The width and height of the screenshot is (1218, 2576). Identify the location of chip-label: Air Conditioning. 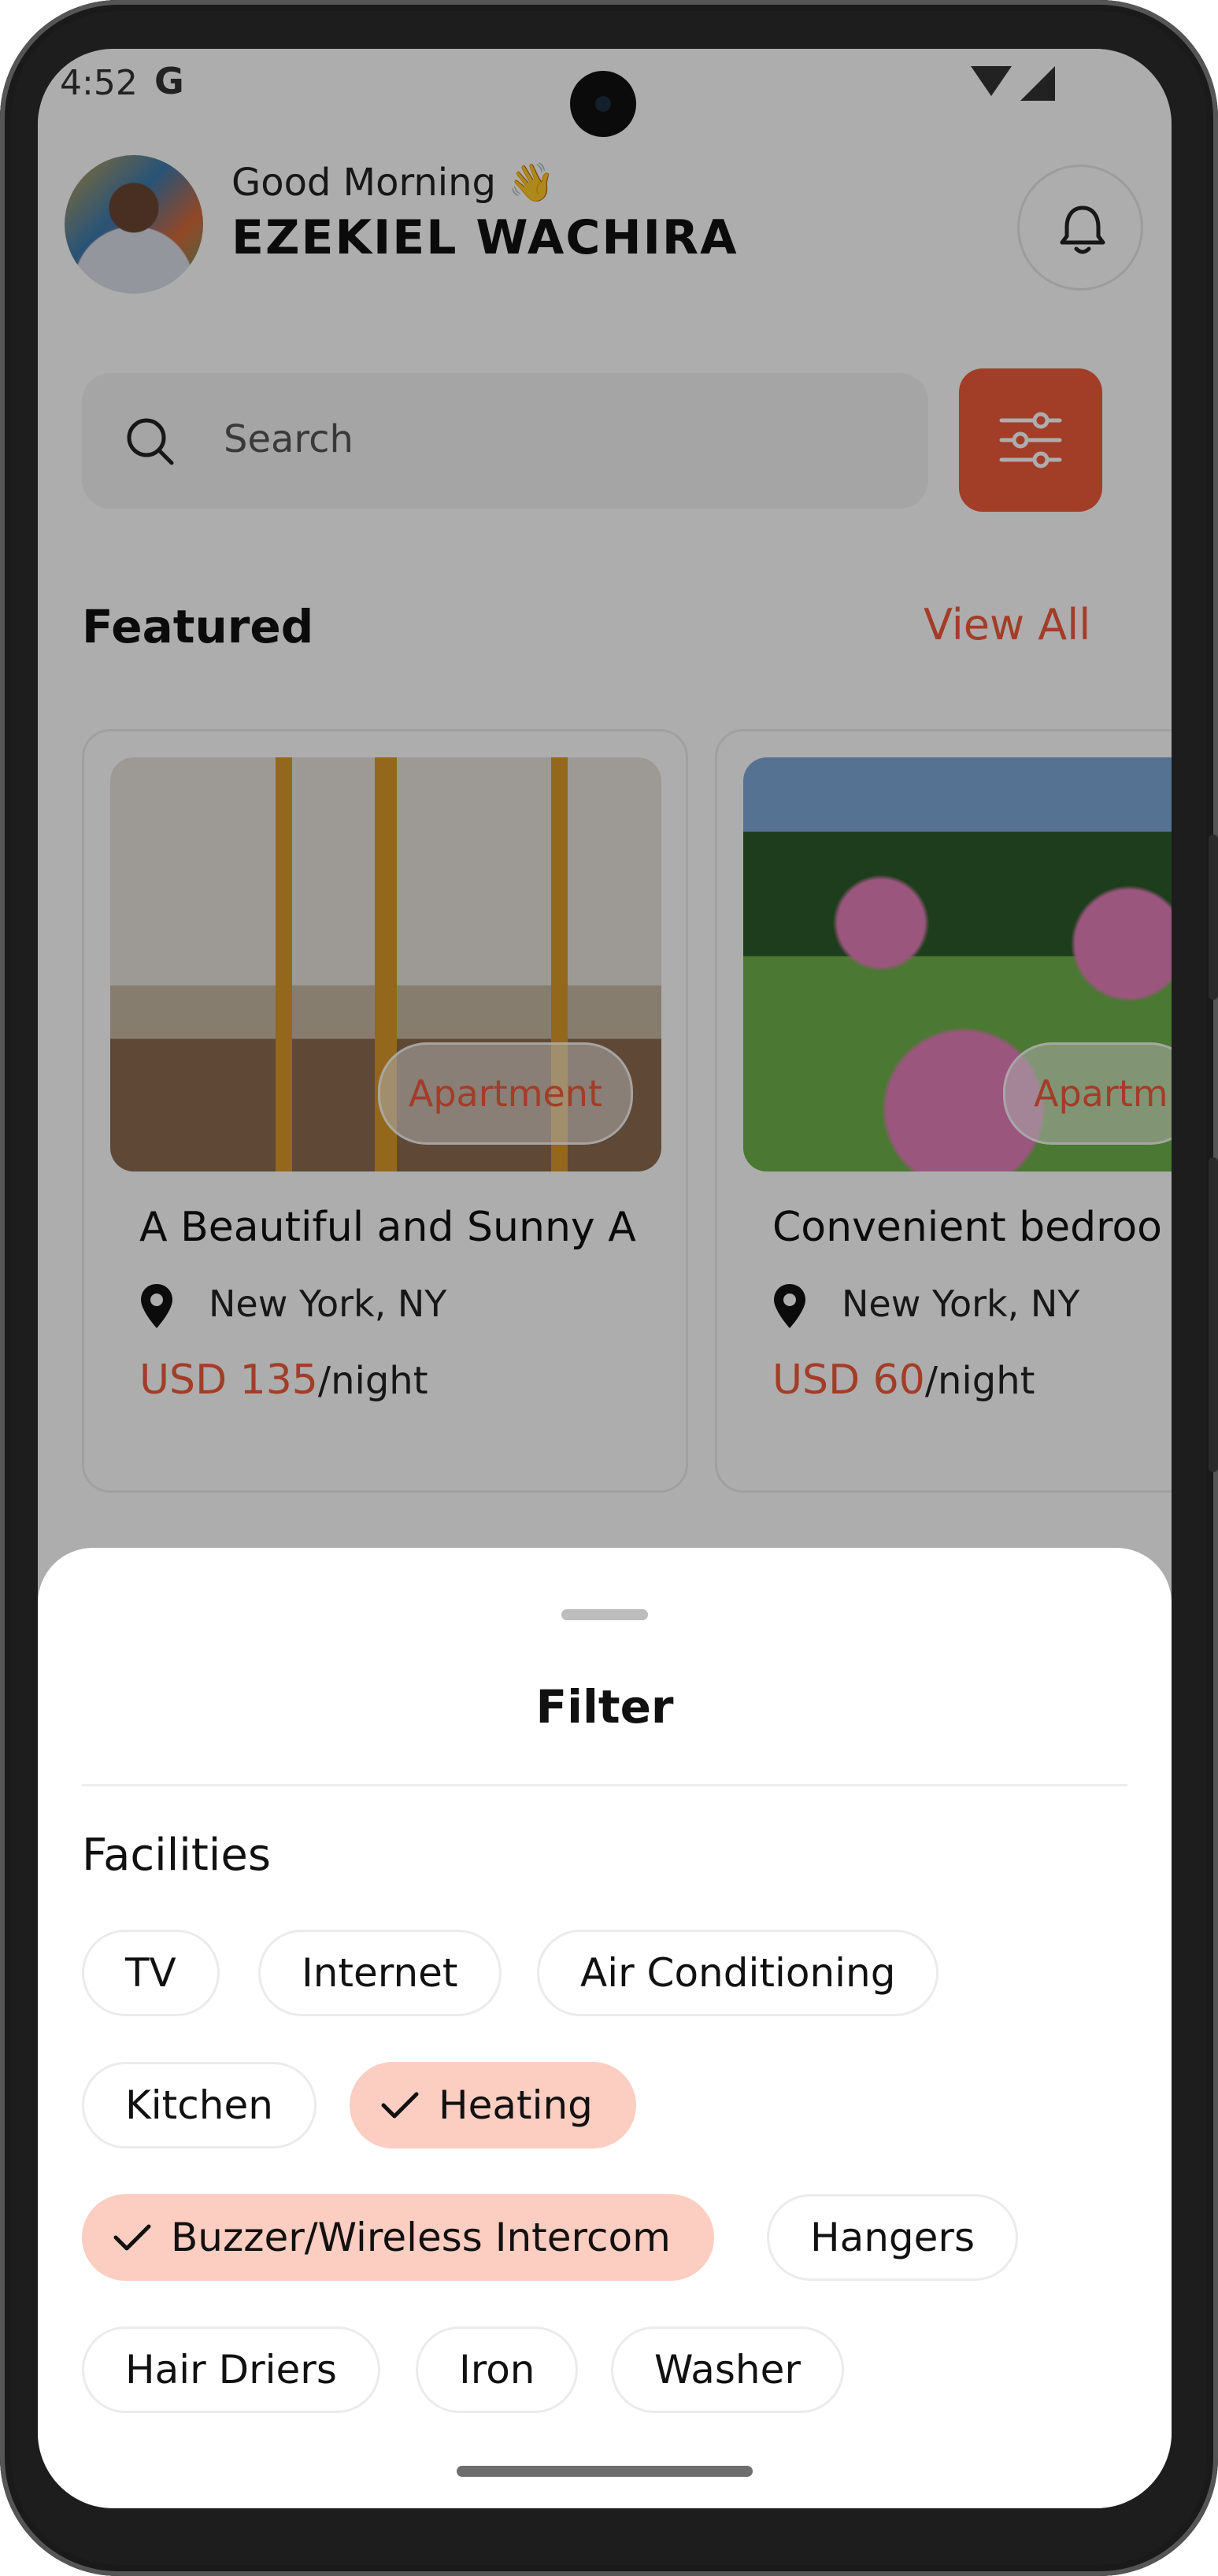
(738, 1973).